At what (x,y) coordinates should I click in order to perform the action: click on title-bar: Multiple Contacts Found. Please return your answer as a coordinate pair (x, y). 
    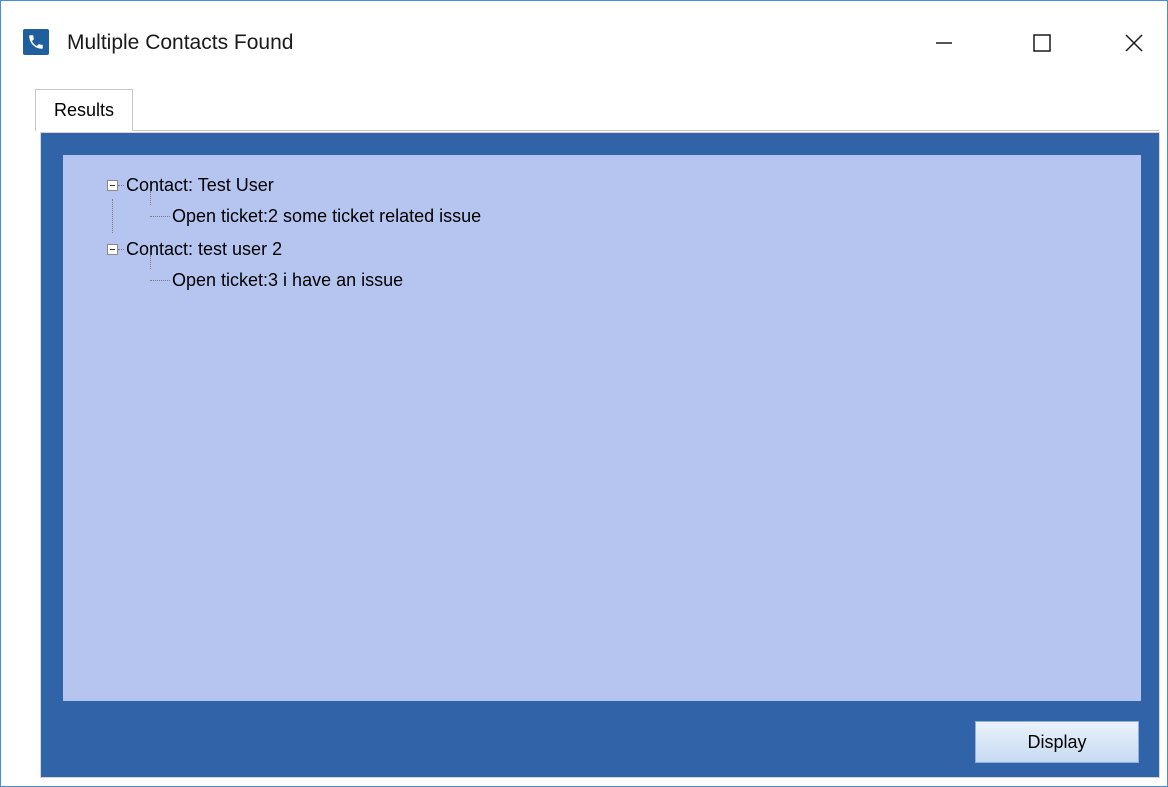
    Looking at the image, I should click on (584, 43).